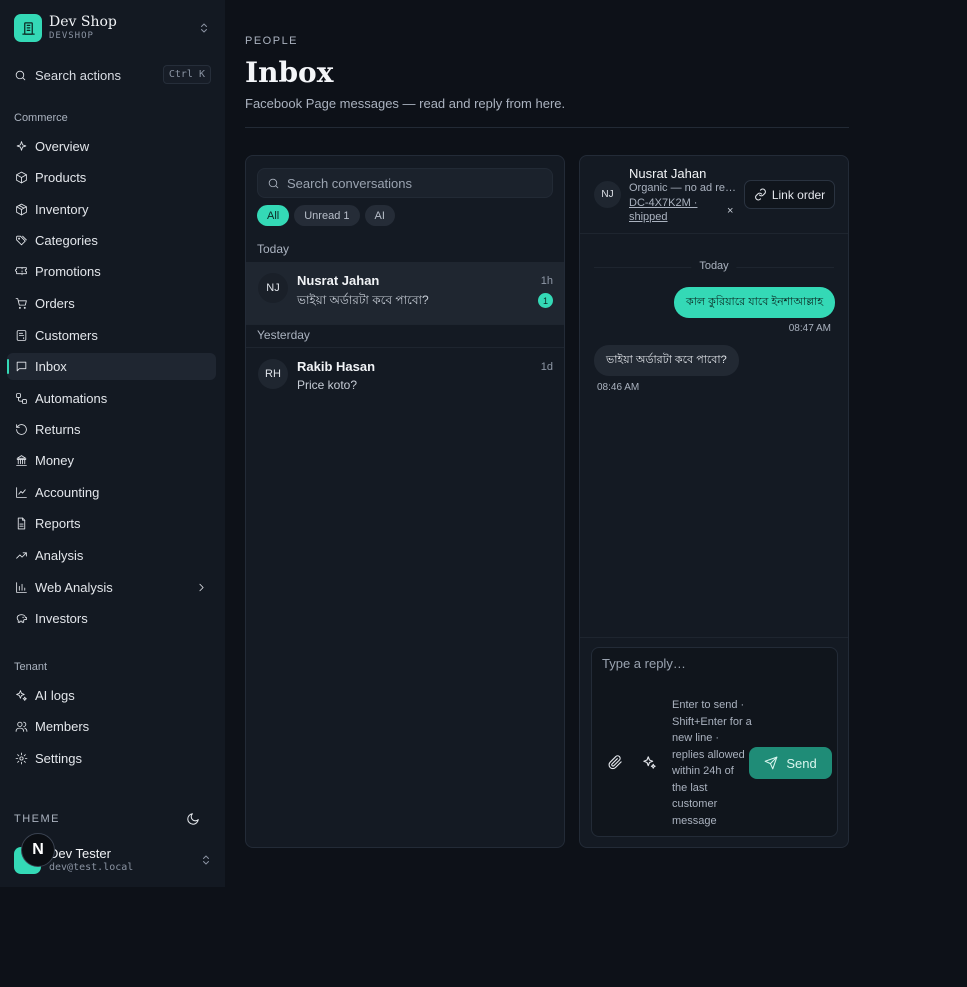 Image resolution: width=967 pixels, height=987 pixels. Describe the element at coordinates (789, 194) in the screenshot. I see `link-order-button: Link order` at that location.